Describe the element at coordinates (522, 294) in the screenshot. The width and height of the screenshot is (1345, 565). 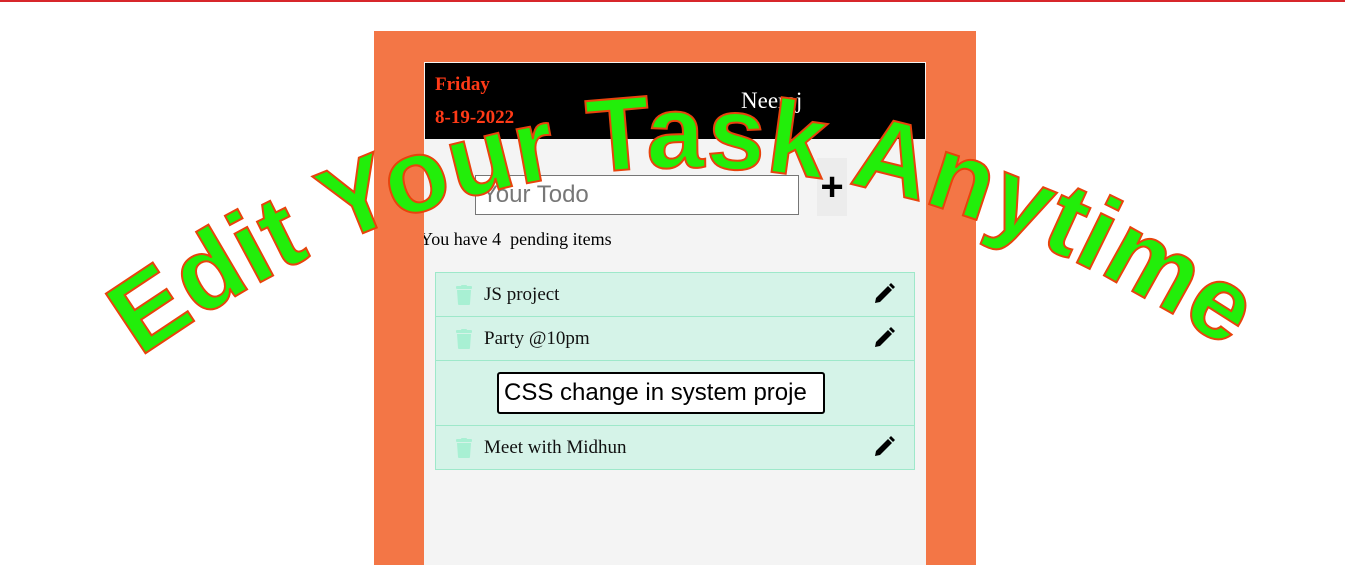
I see `todo-item-label: JS project` at that location.